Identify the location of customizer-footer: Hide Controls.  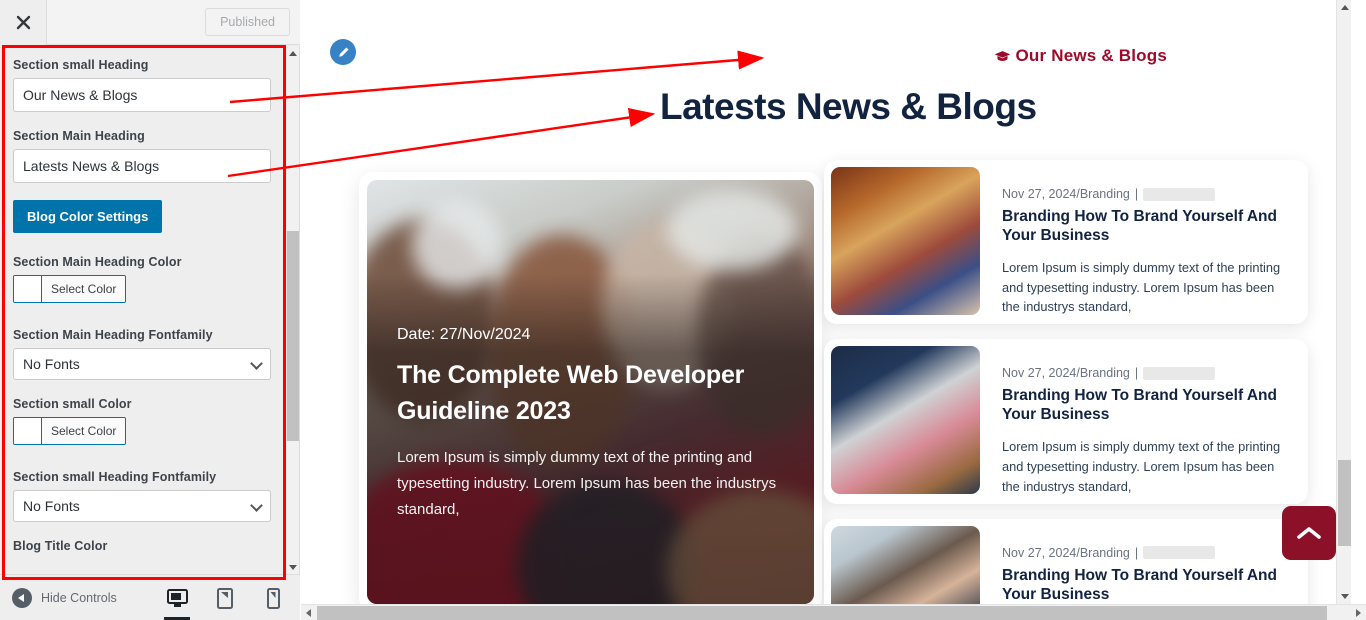
(150, 597).